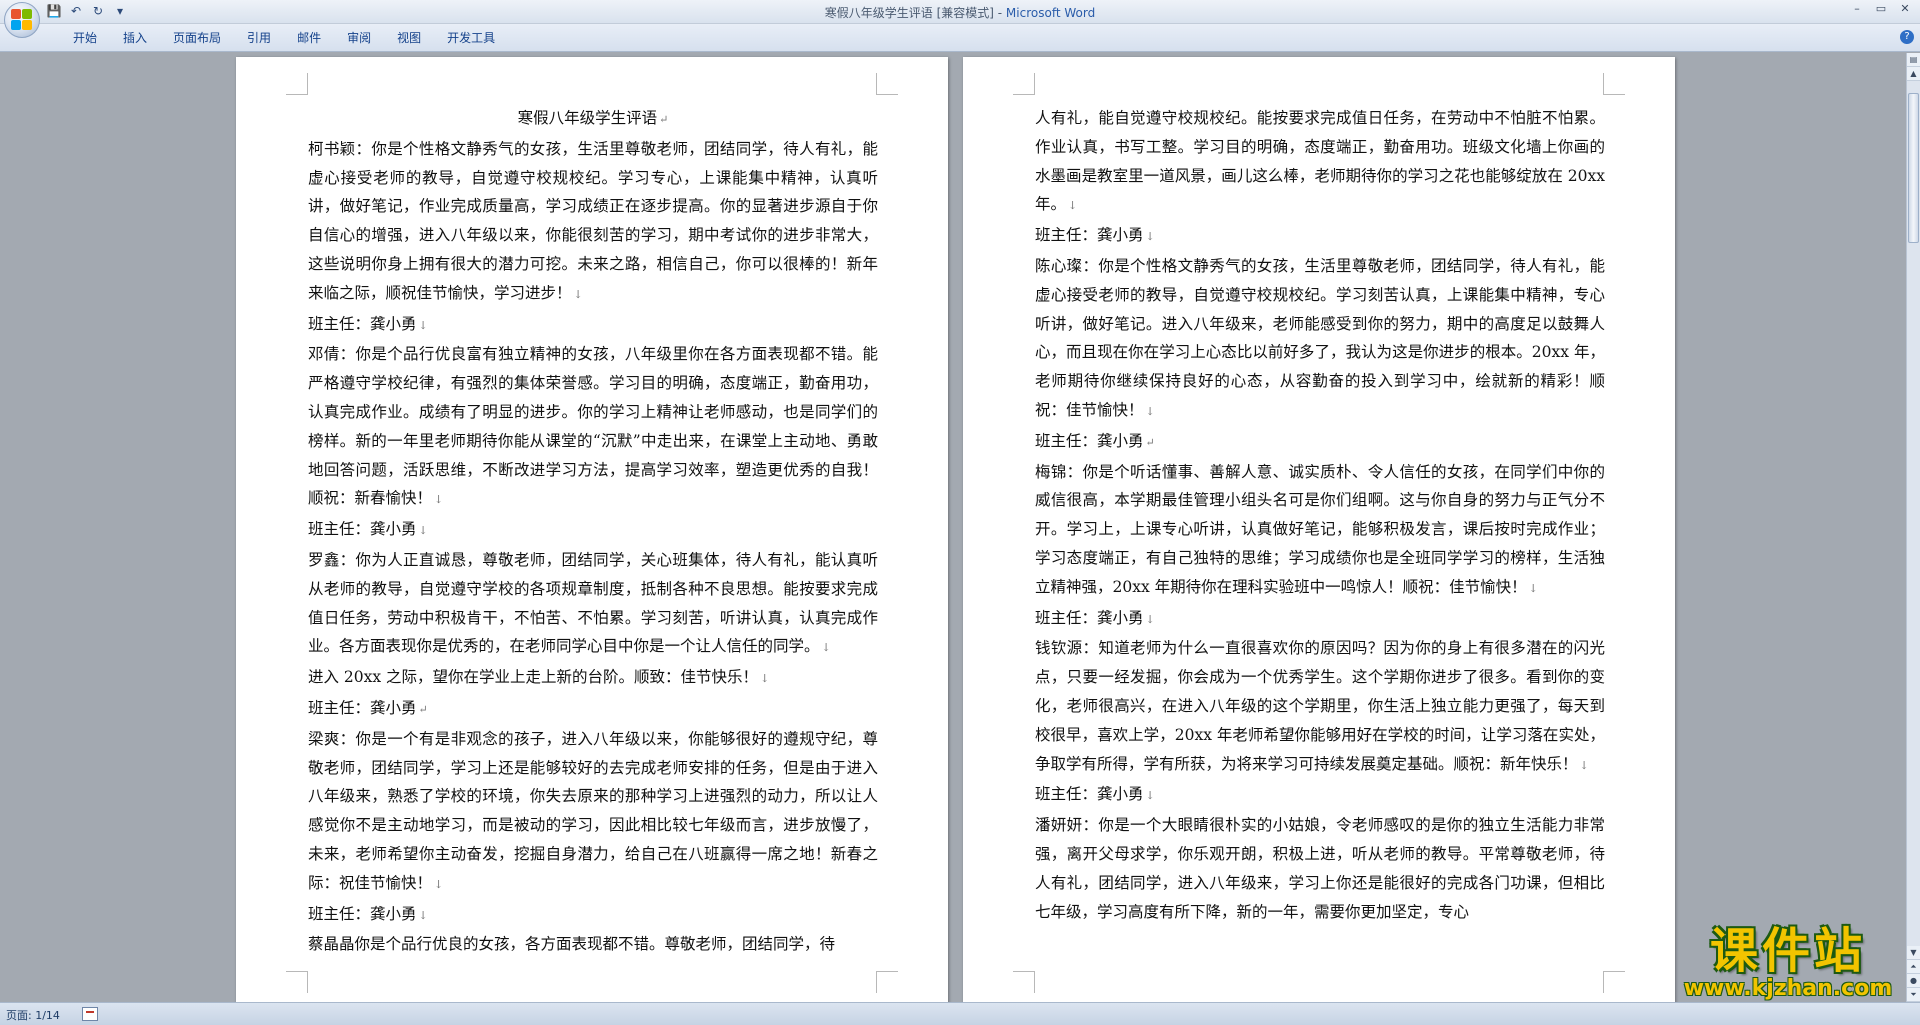 The height and width of the screenshot is (1025, 1920). Describe the element at coordinates (359, 38) in the screenshot. I see `tab-review: 审阅` at that location.